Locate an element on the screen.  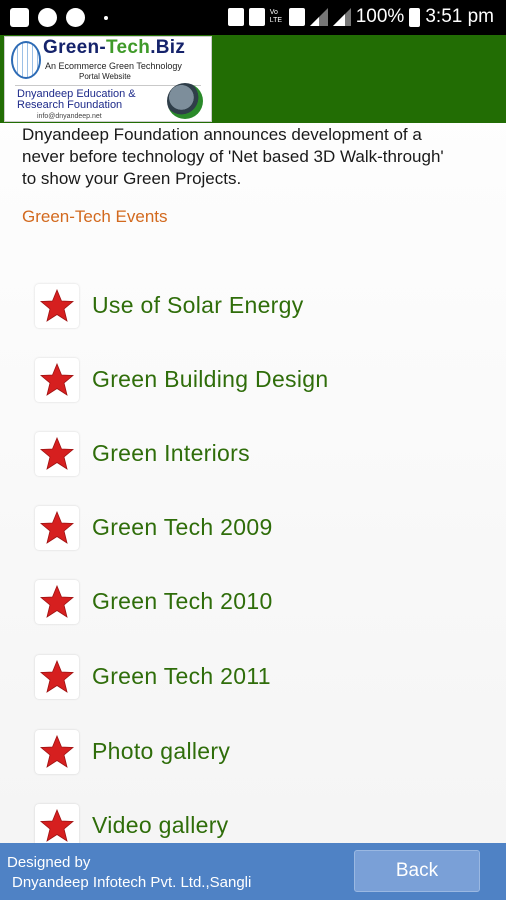
menu-item-label: Video gallery is located at coordinates (160, 825).